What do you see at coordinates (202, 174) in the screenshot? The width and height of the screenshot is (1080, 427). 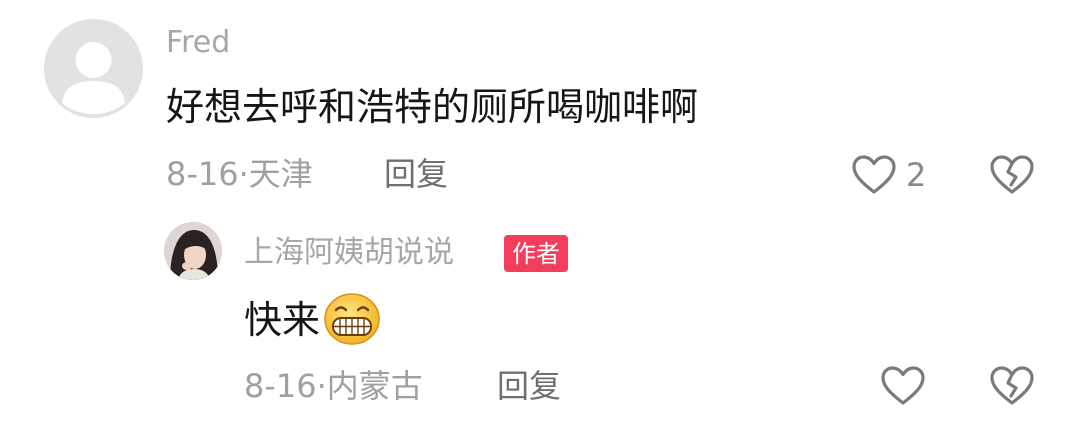 I see `comment-date: 8-16` at bounding box center [202, 174].